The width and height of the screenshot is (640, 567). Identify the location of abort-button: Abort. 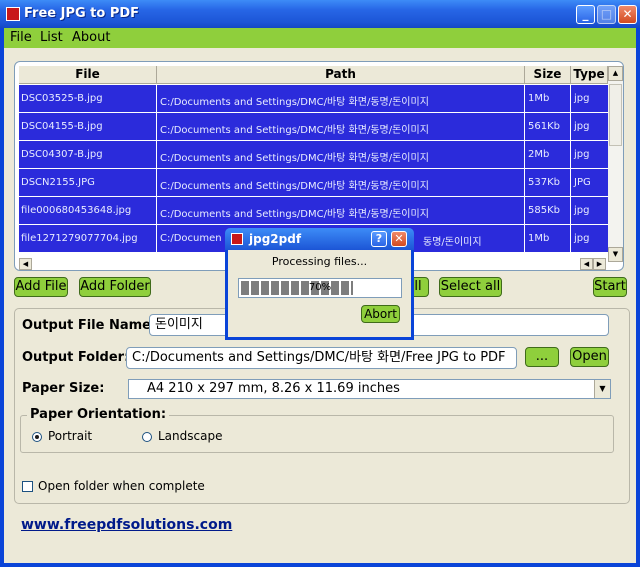
(380, 314).